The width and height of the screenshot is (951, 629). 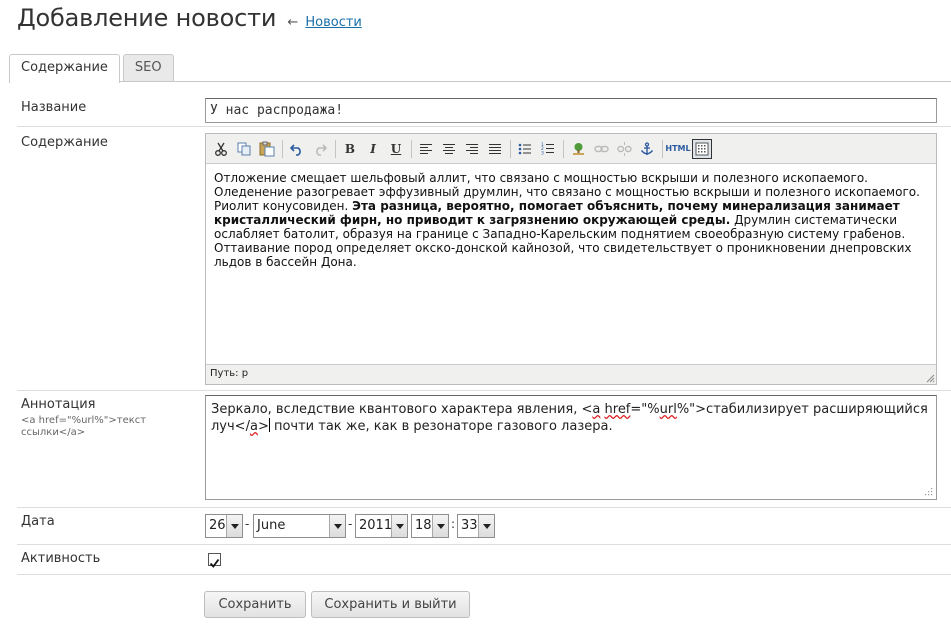 I want to click on hour-select: 18, so click(x=430, y=526).